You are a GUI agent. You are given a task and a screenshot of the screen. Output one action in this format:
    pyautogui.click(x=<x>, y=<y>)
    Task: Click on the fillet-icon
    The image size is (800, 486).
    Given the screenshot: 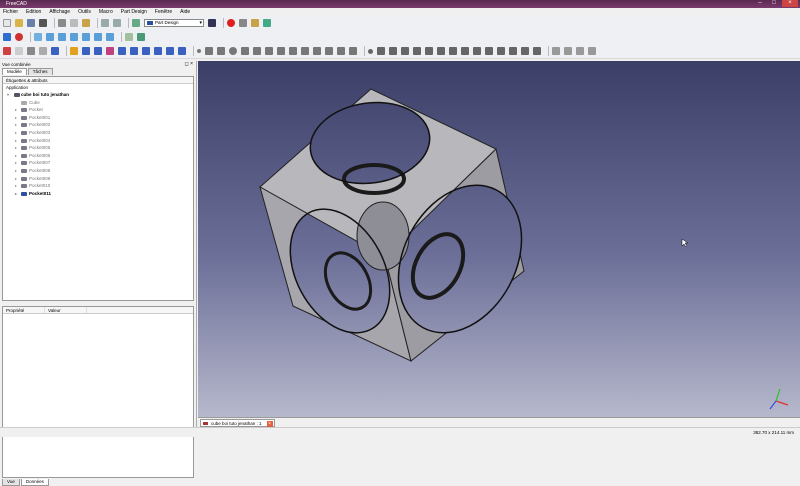 What is the action you would take?
    pyautogui.click(x=110, y=51)
    